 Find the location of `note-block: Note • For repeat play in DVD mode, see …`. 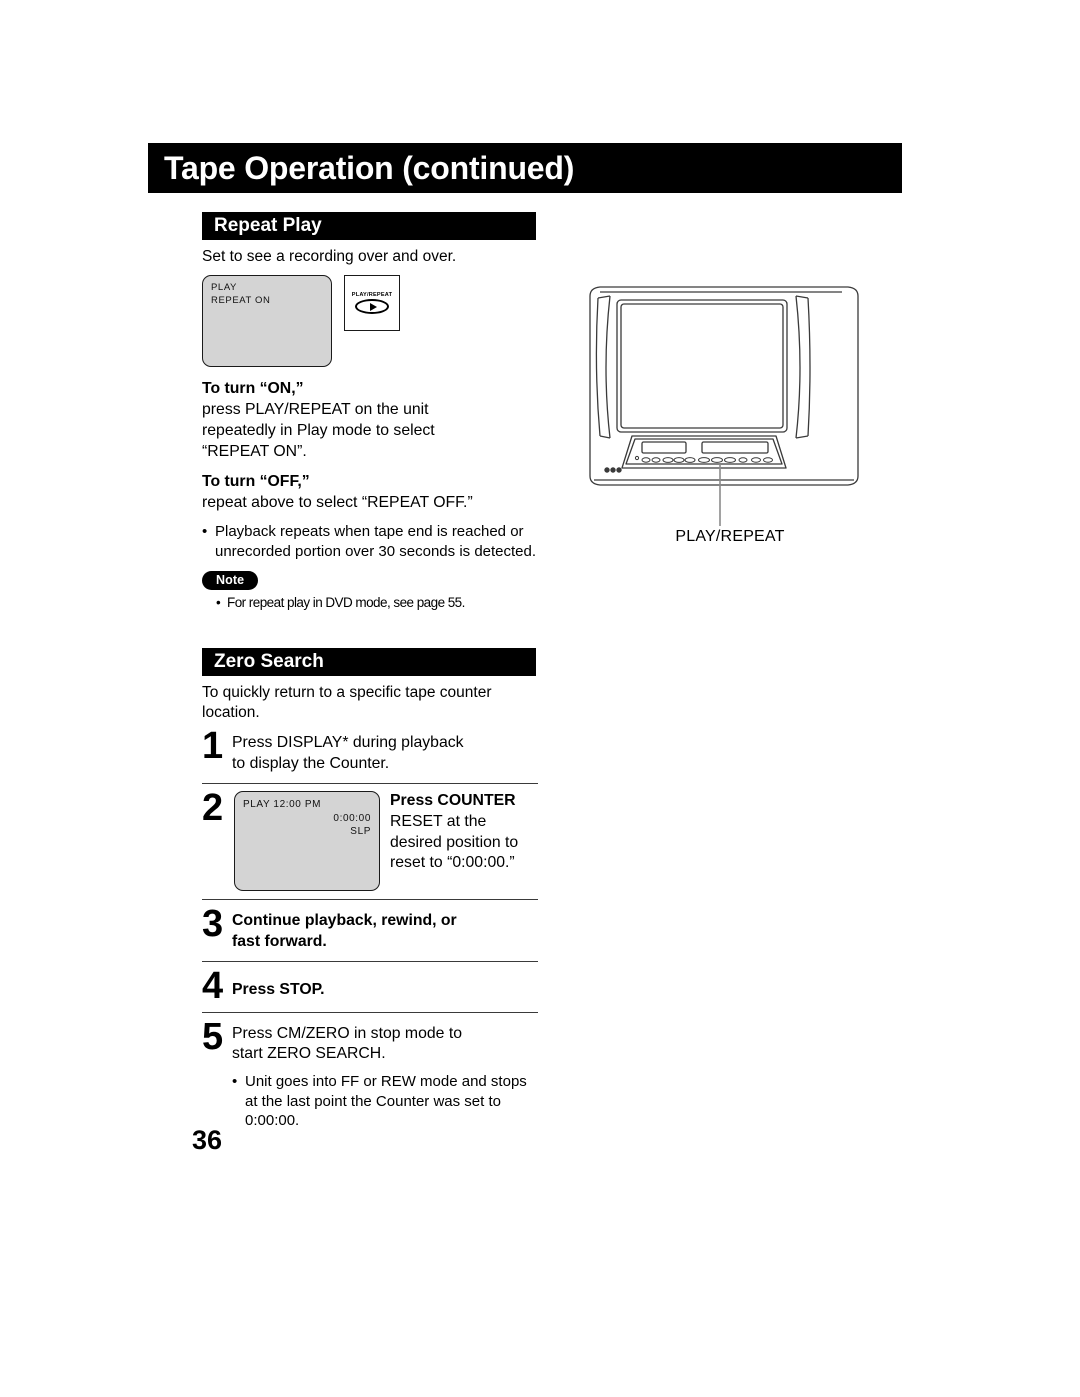

note-block: Note • For repeat play in DVD mode, see … is located at coordinates (370, 590).